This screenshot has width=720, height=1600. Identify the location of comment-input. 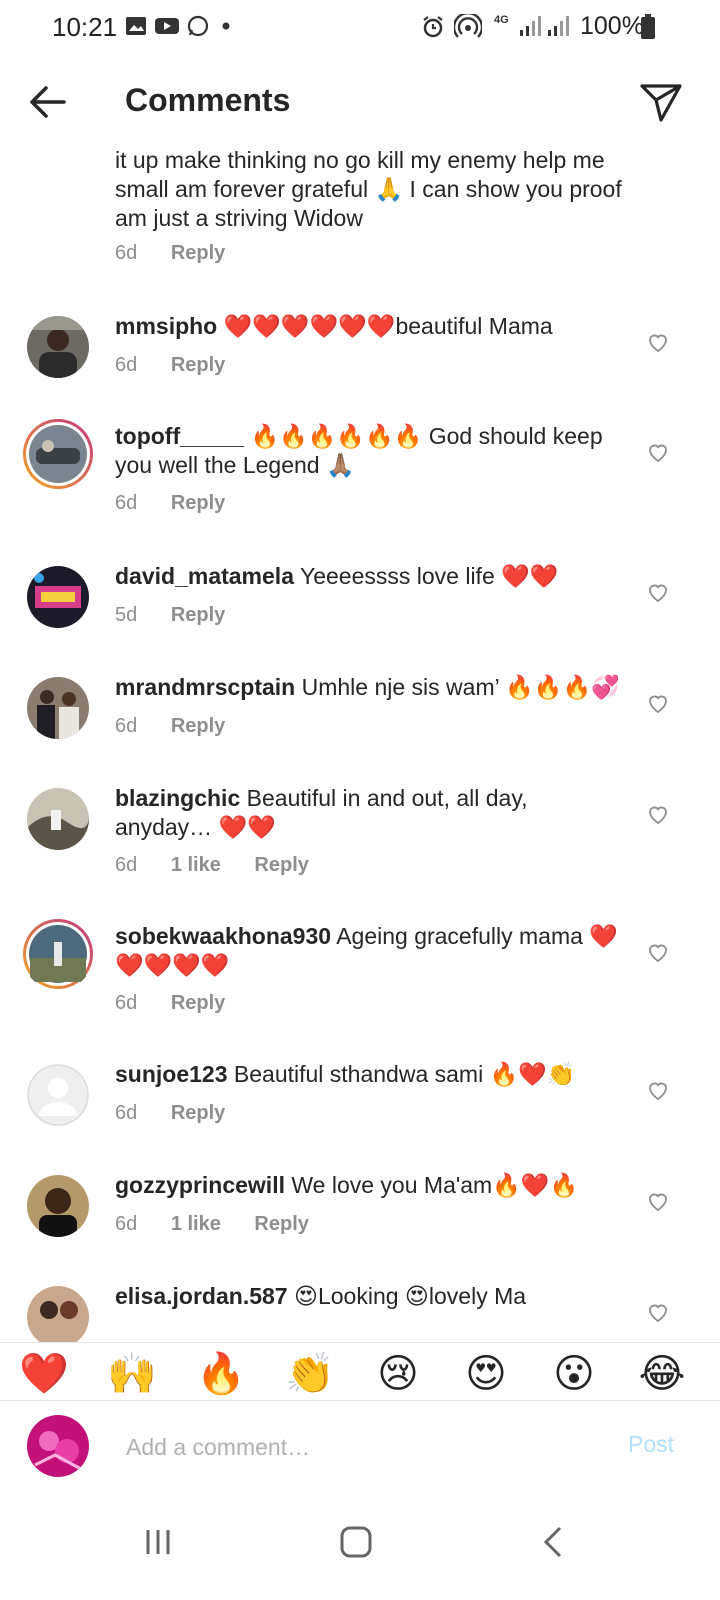
(366, 1447).